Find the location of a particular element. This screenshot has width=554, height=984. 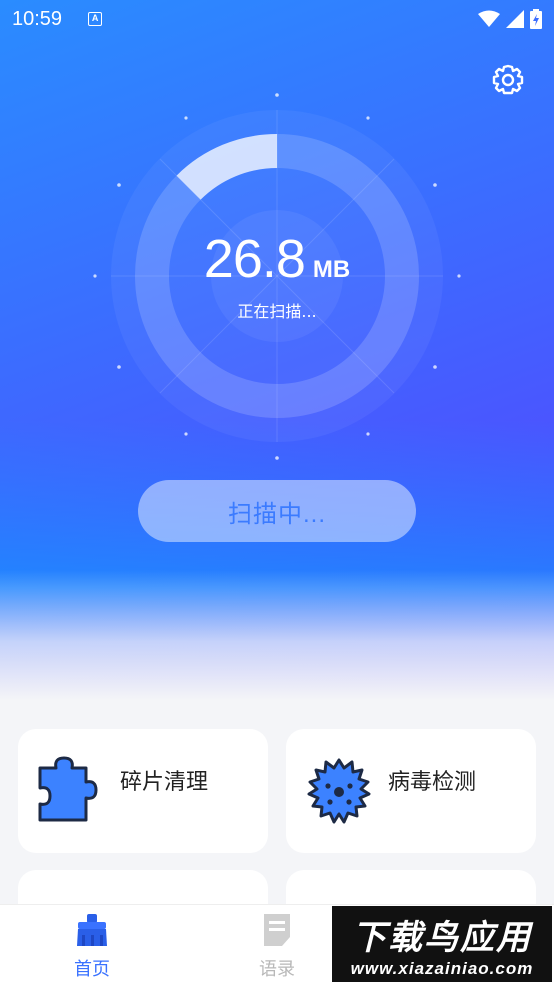

watermark-url: www.xiazainiao.com is located at coordinates (442, 968).